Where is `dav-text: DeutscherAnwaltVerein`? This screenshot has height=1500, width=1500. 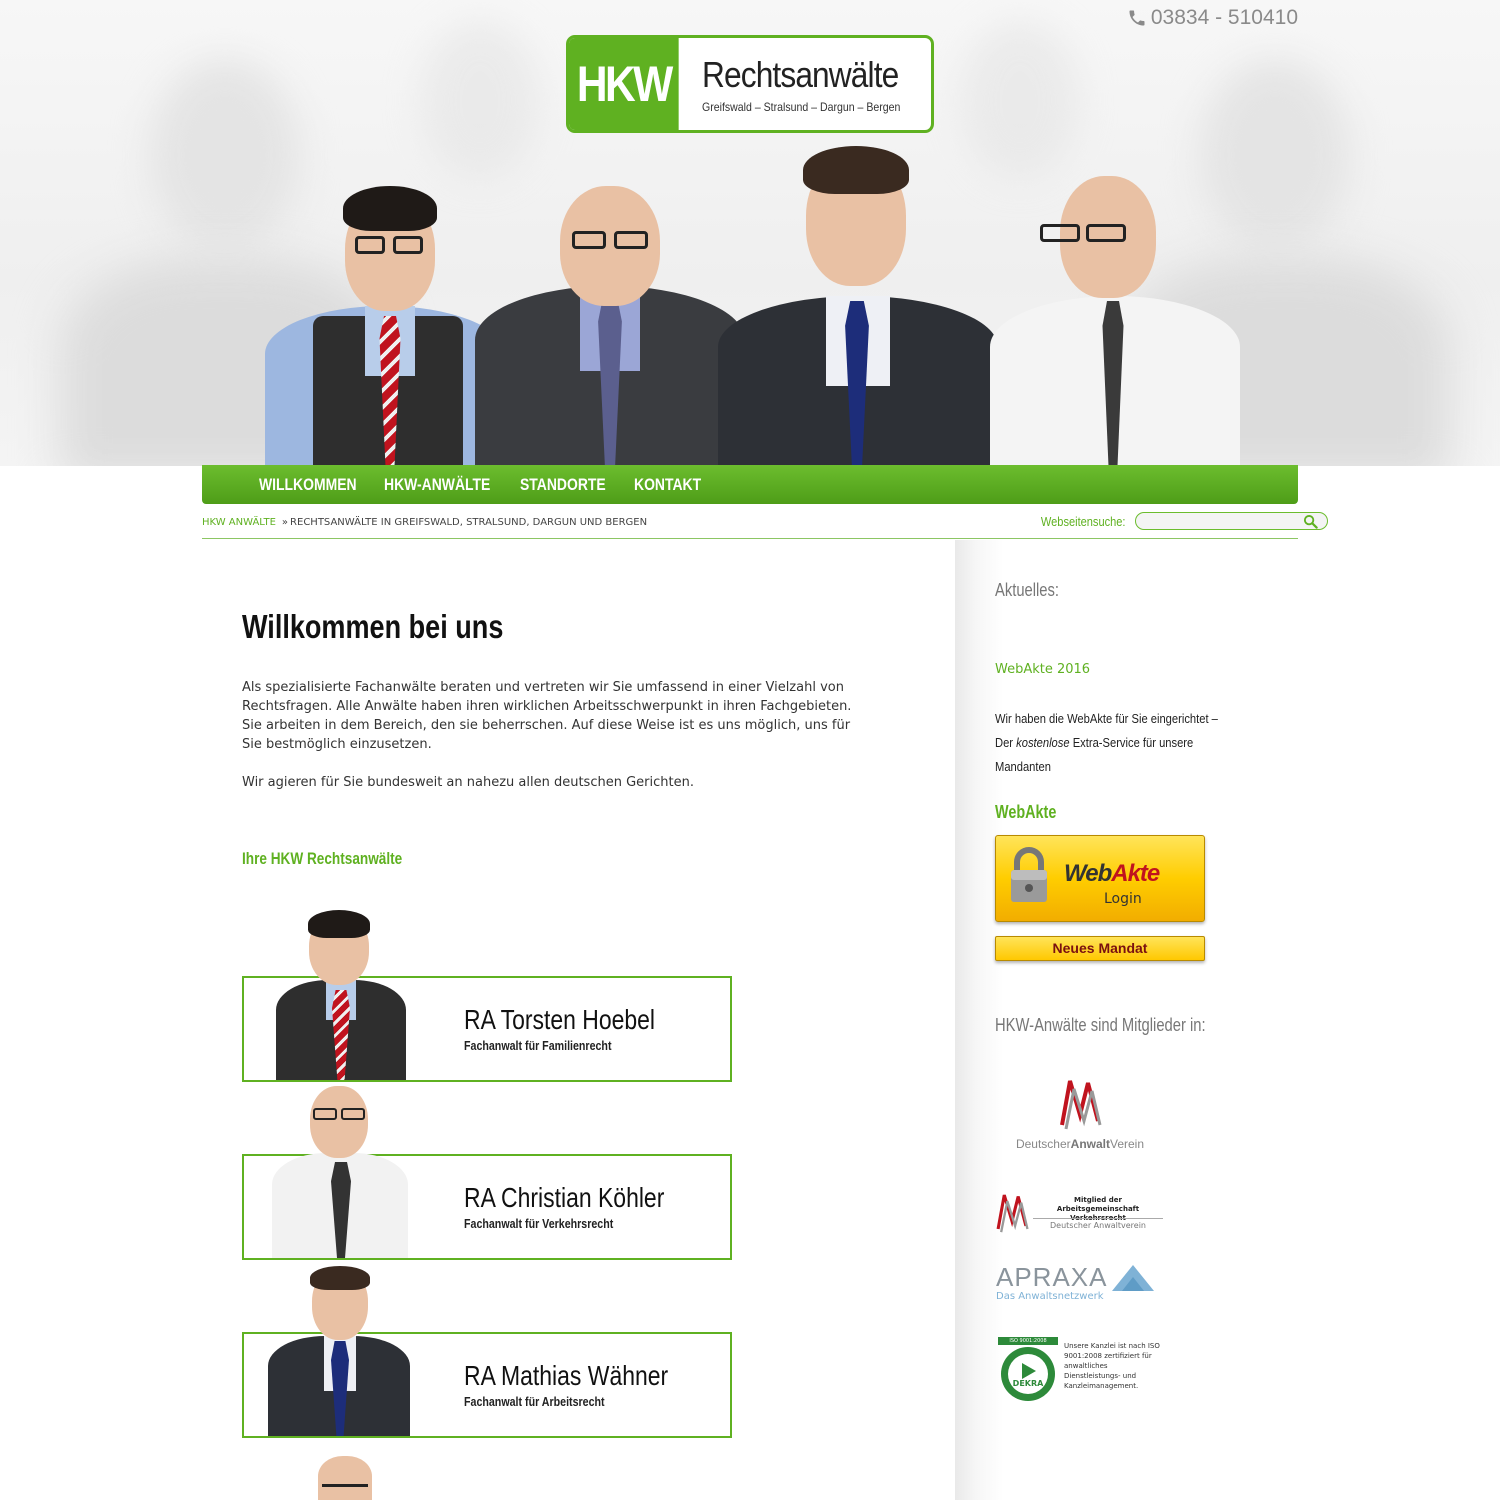
dav-text: DeutscherAnwaltVerein is located at coordinates (1080, 1144).